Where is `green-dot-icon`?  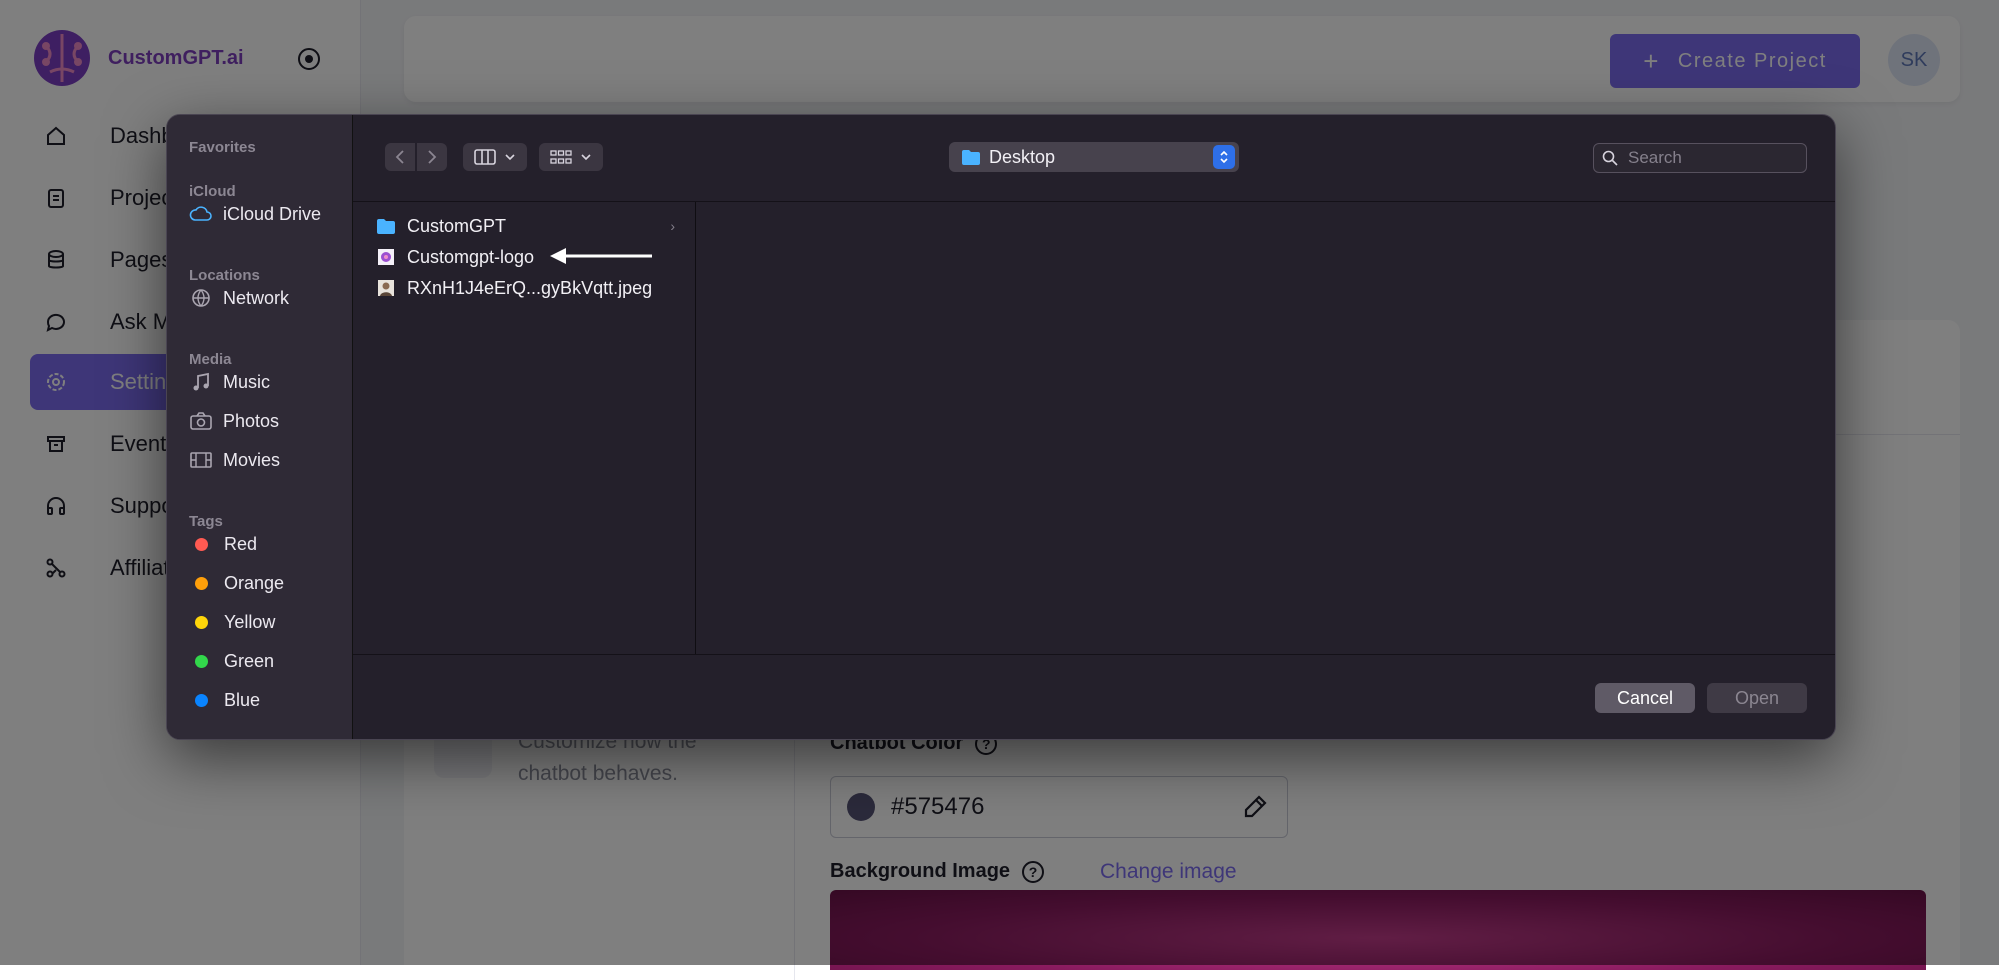 green-dot-icon is located at coordinates (201, 661).